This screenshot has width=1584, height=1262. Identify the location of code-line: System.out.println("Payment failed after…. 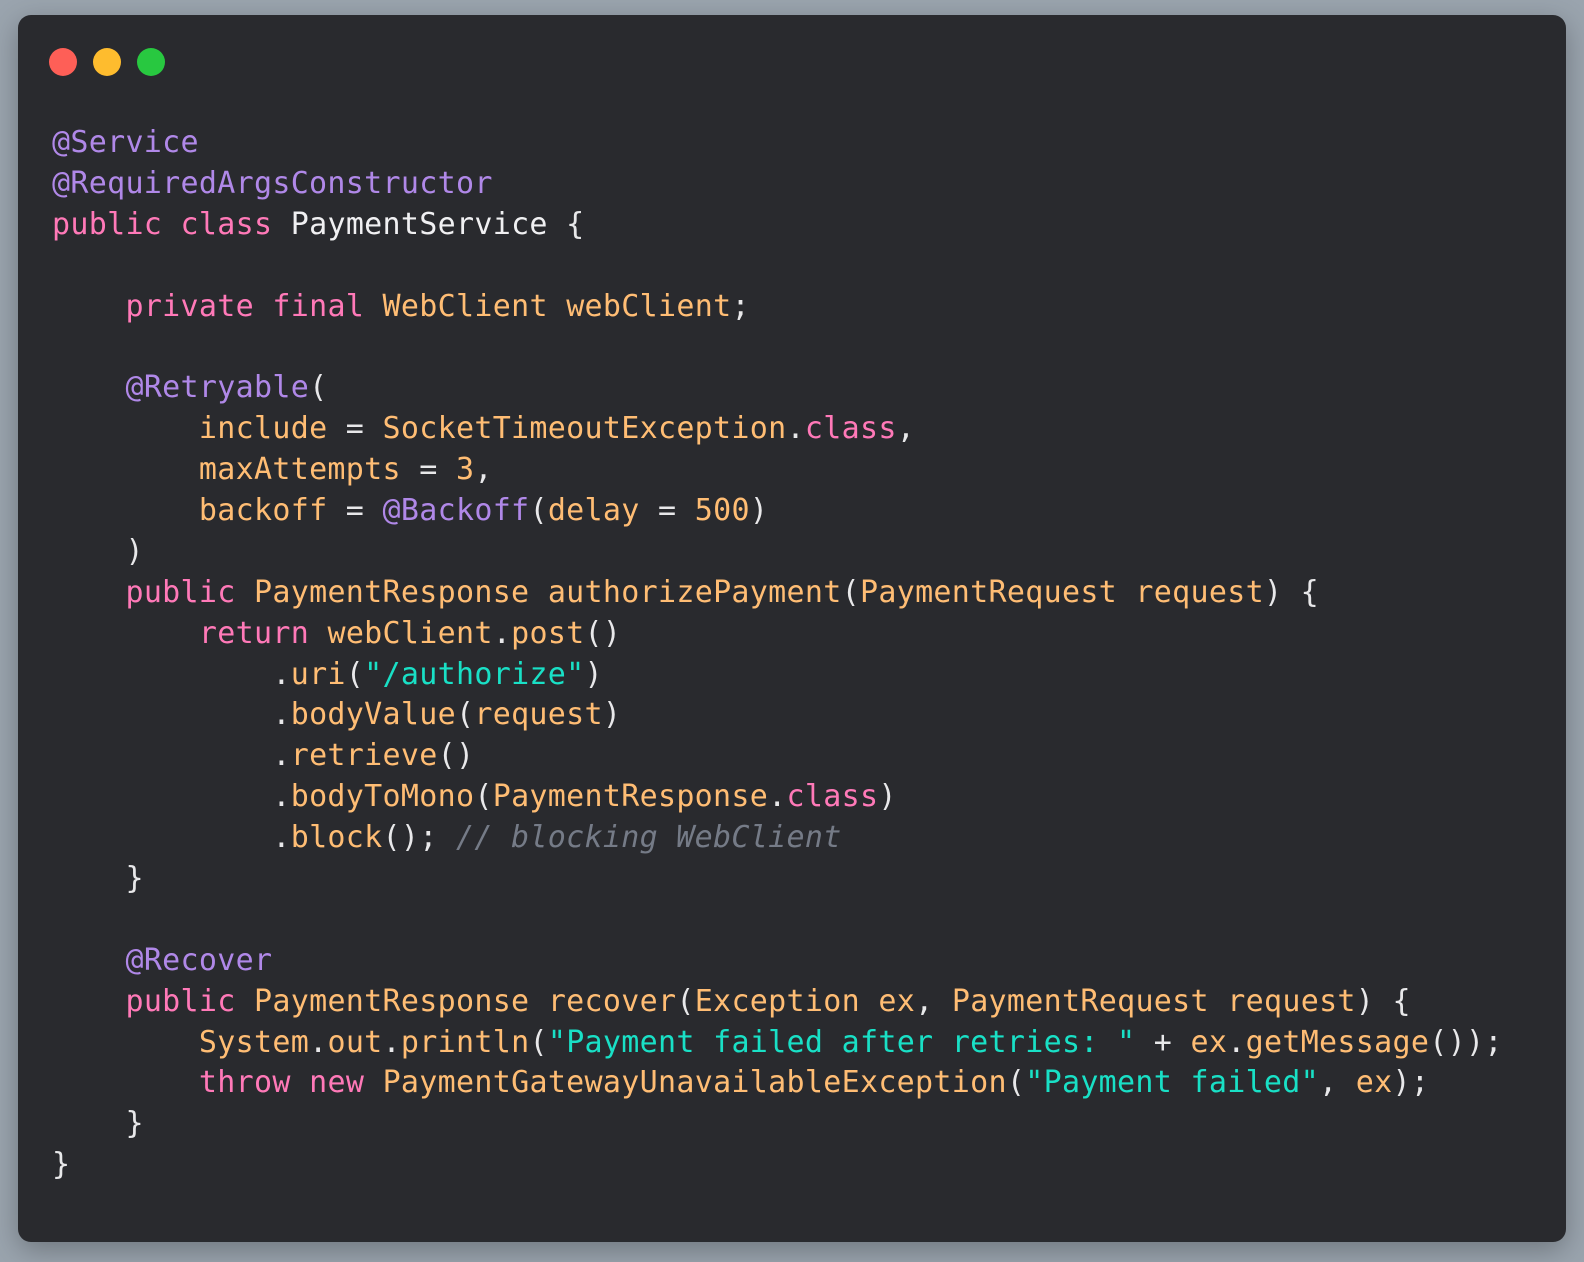
(777, 1043).